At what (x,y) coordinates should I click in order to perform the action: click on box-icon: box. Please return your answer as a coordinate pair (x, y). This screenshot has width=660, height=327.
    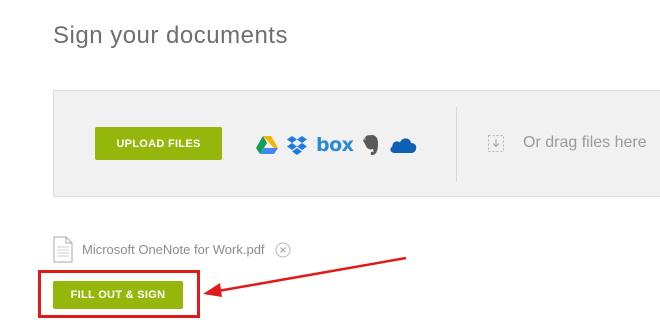
    Looking at the image, I should click on (335, 145).